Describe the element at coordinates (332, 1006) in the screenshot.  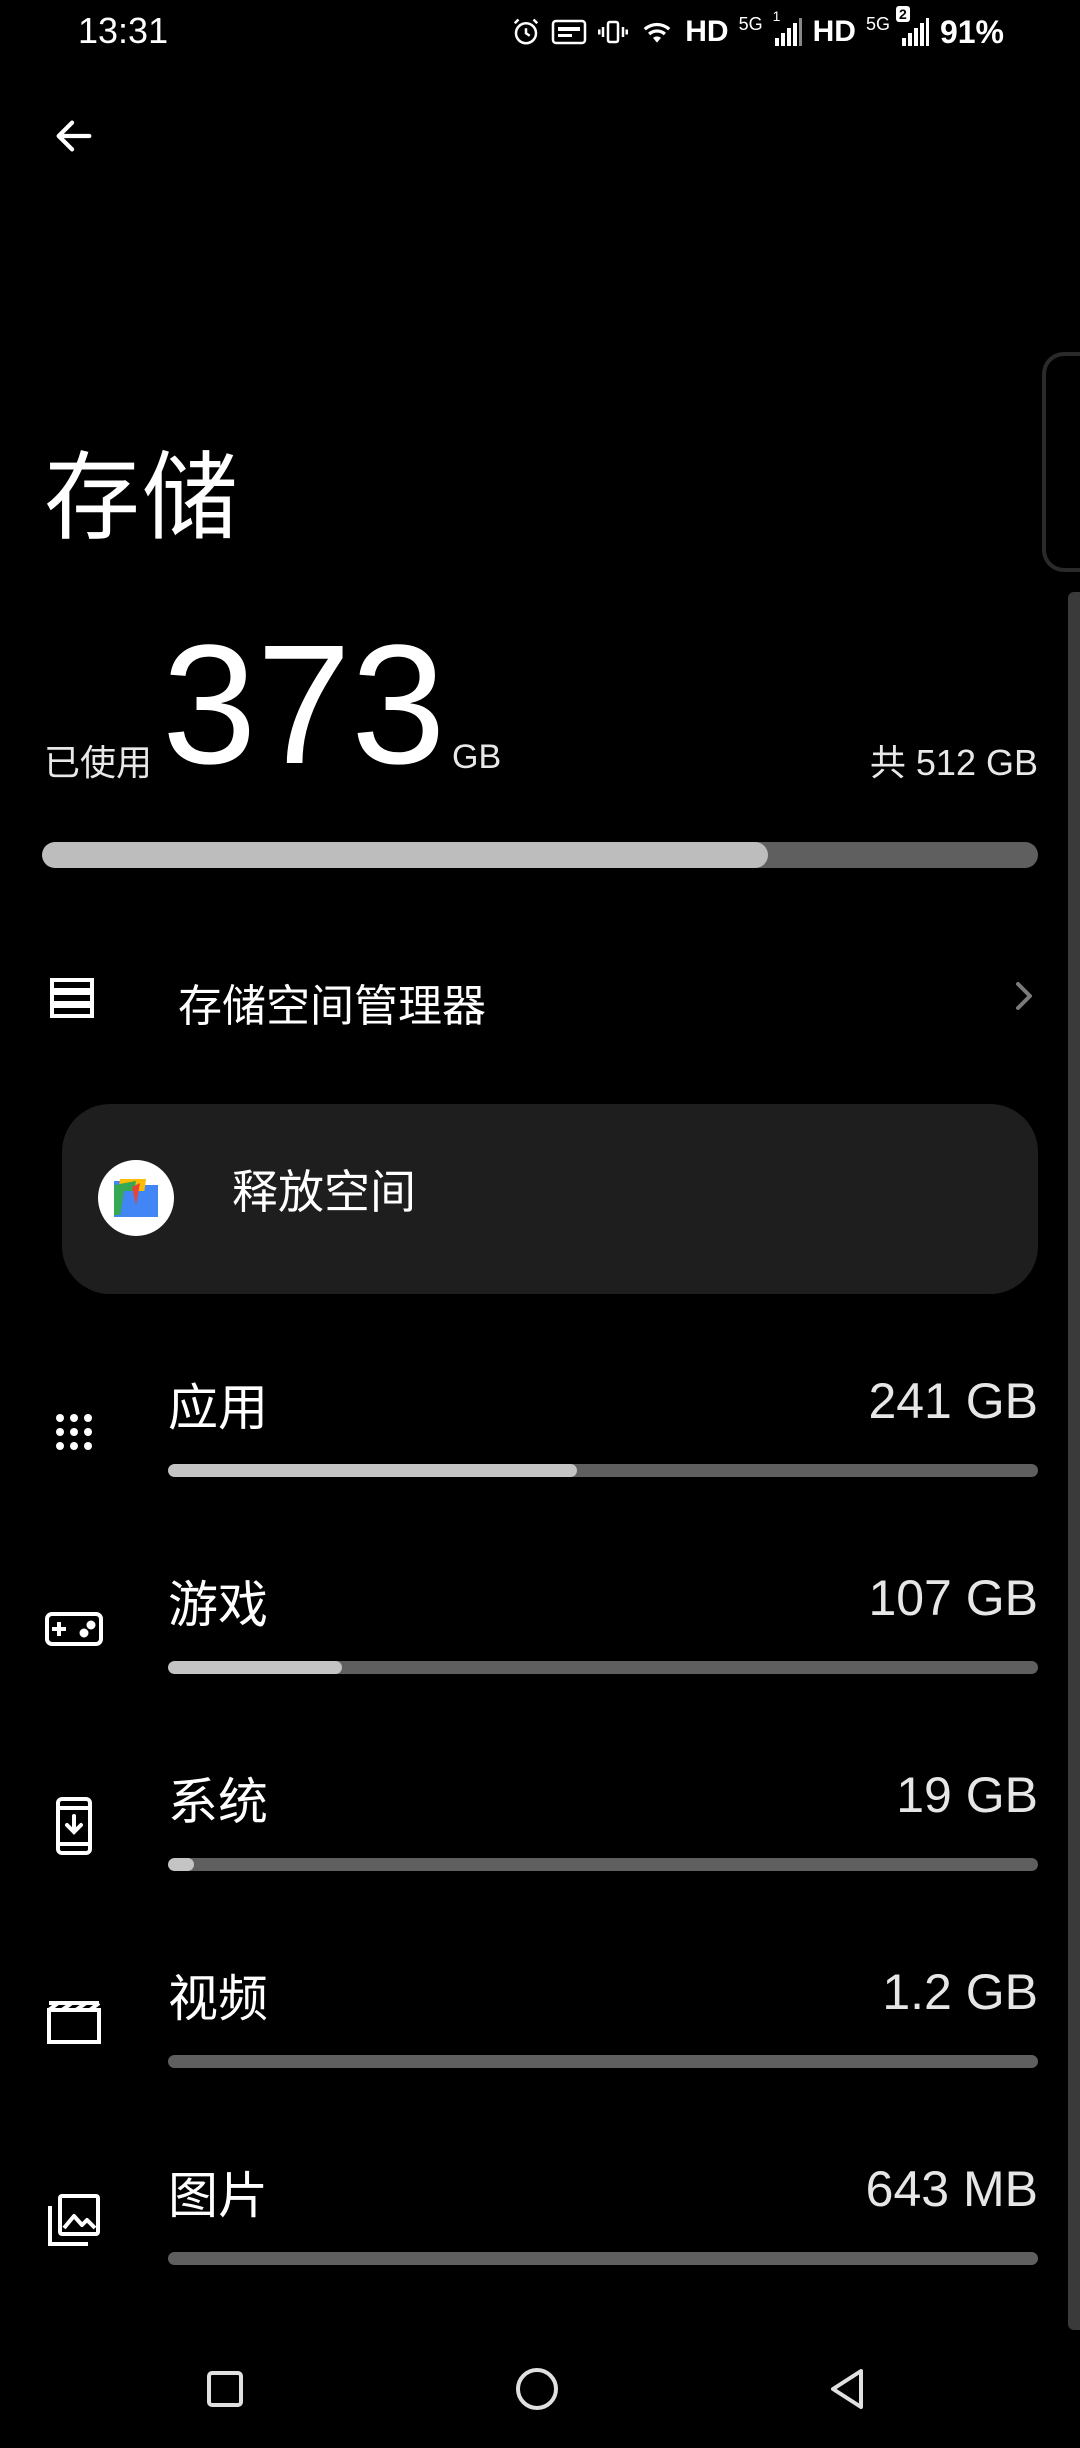
I see `storage-manager-label: 存储空间管理器` at that location.